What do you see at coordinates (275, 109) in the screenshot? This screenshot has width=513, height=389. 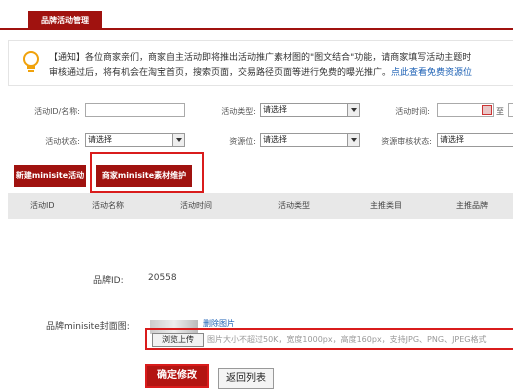 I see `activity-type-value: 请选择` at bounding box center [275, 109].